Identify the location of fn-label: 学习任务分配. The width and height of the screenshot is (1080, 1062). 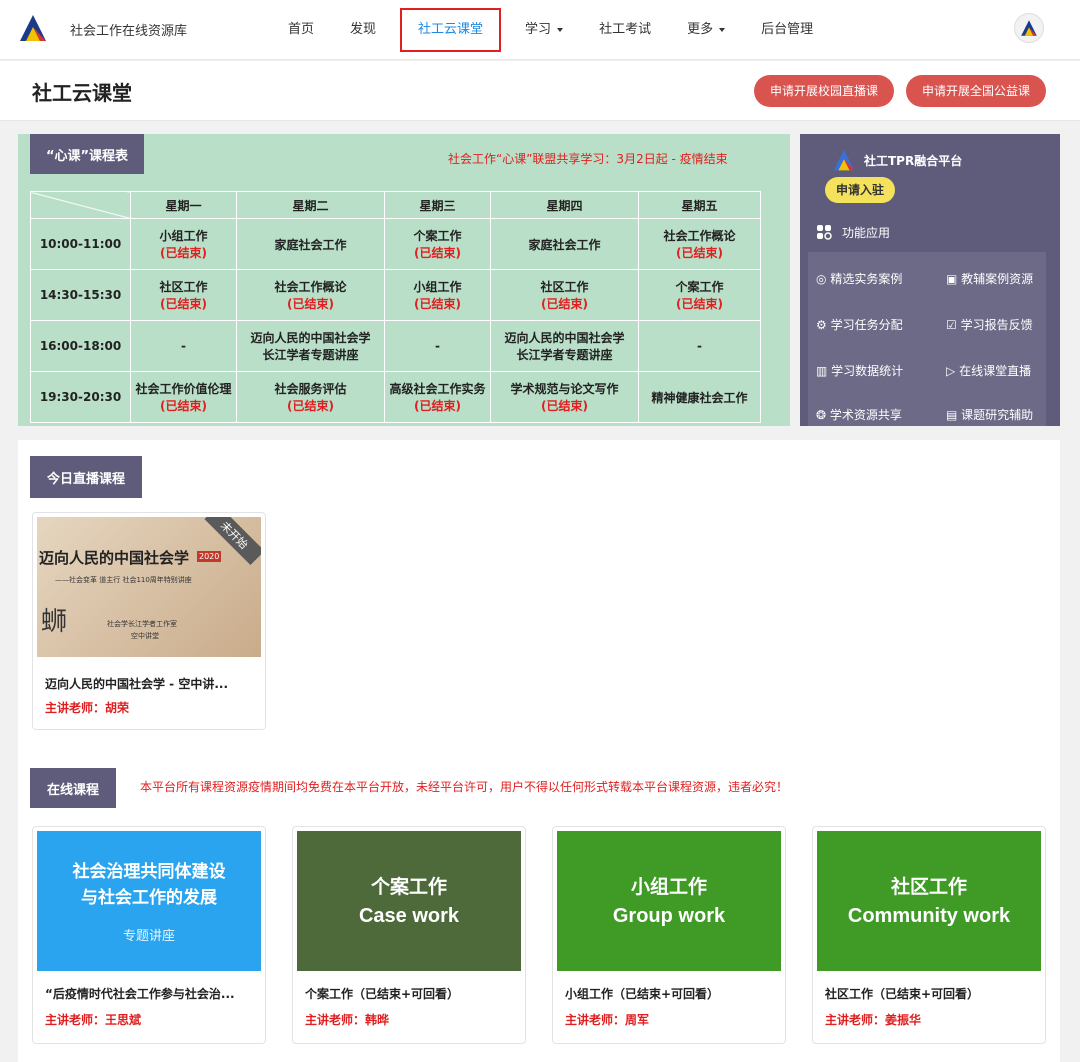
(866, 325).